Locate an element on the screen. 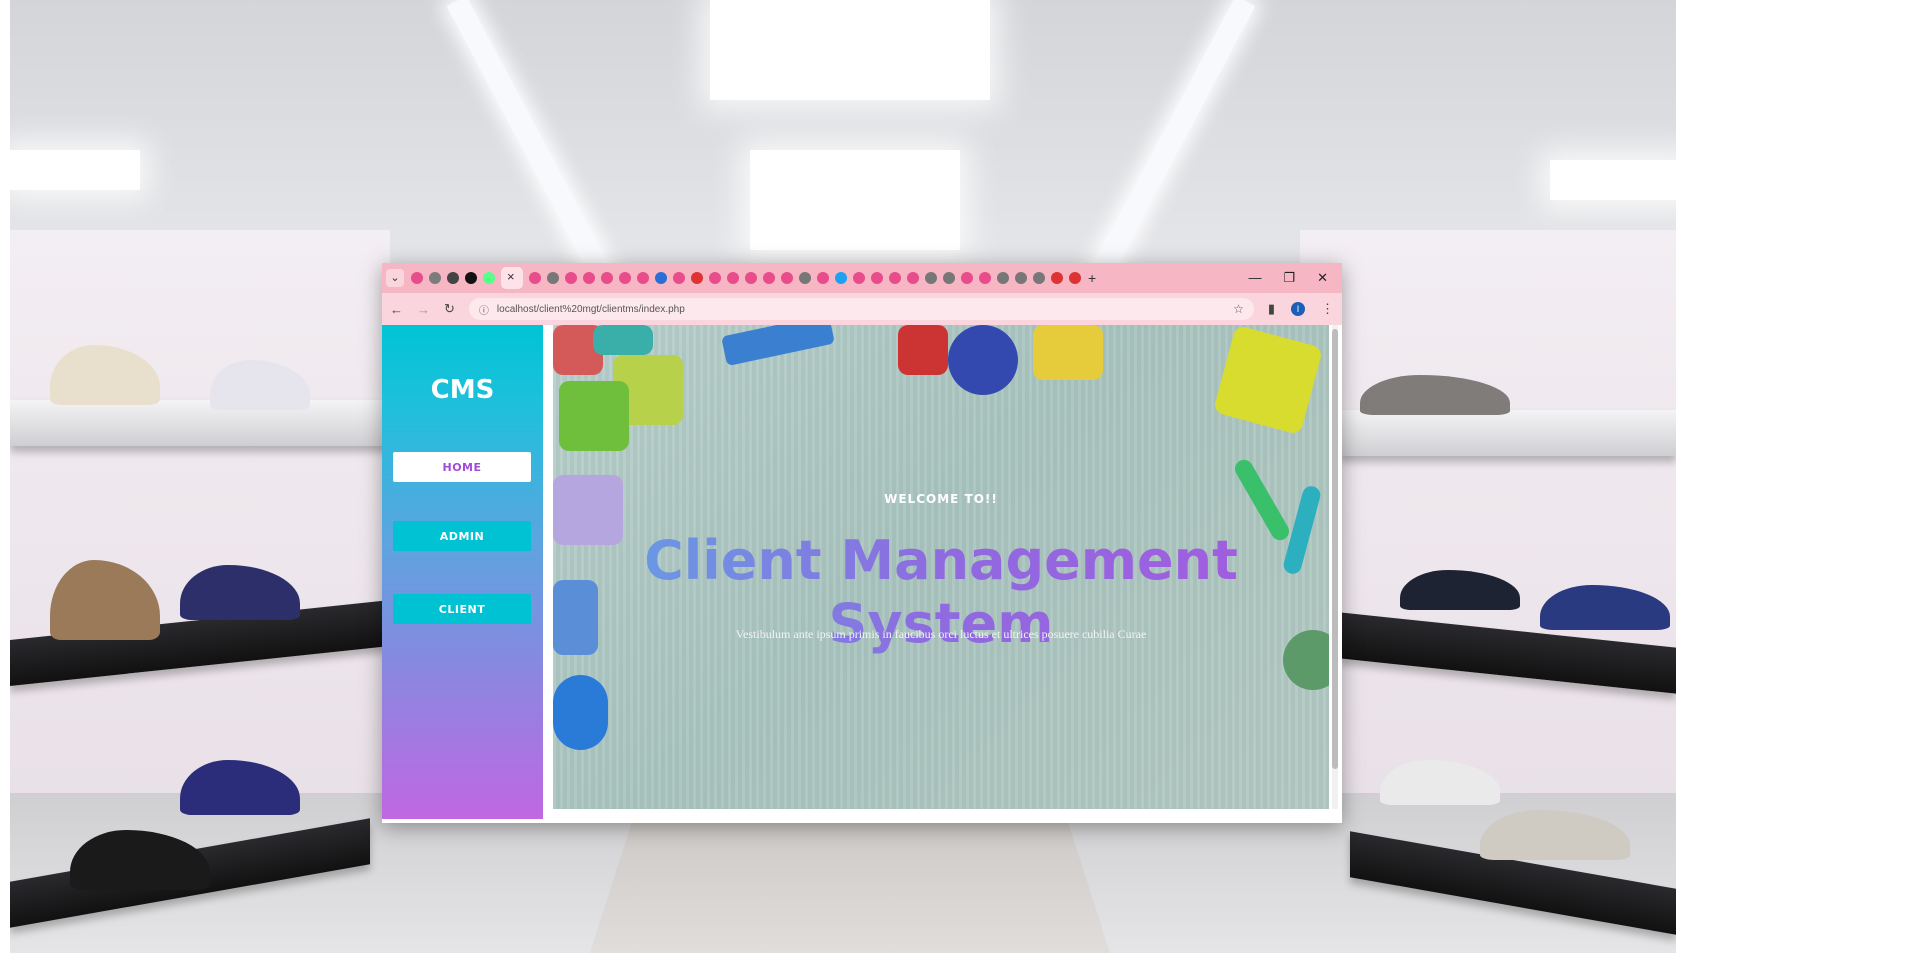 The image size is (1916, 953). side-panel-icon: ▮ is located at coordinates (1271, 309).